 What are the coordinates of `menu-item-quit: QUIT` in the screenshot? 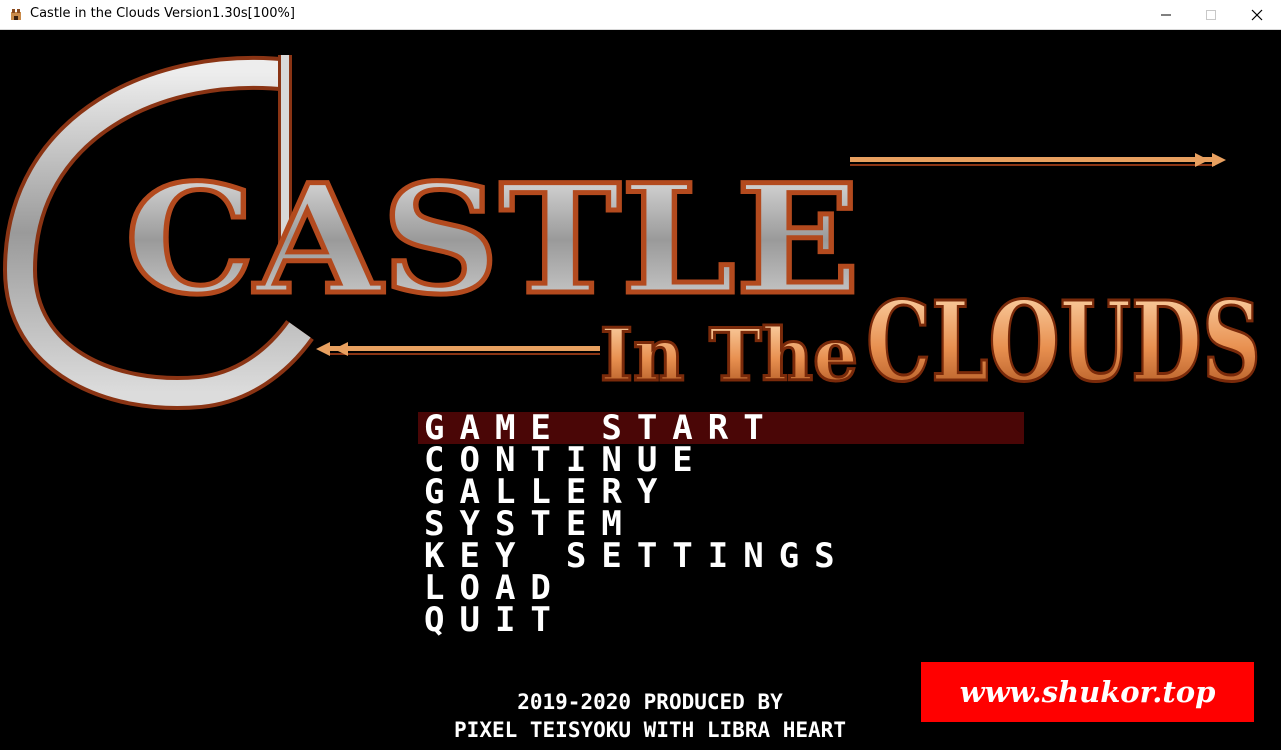 It's located at (721, 620).